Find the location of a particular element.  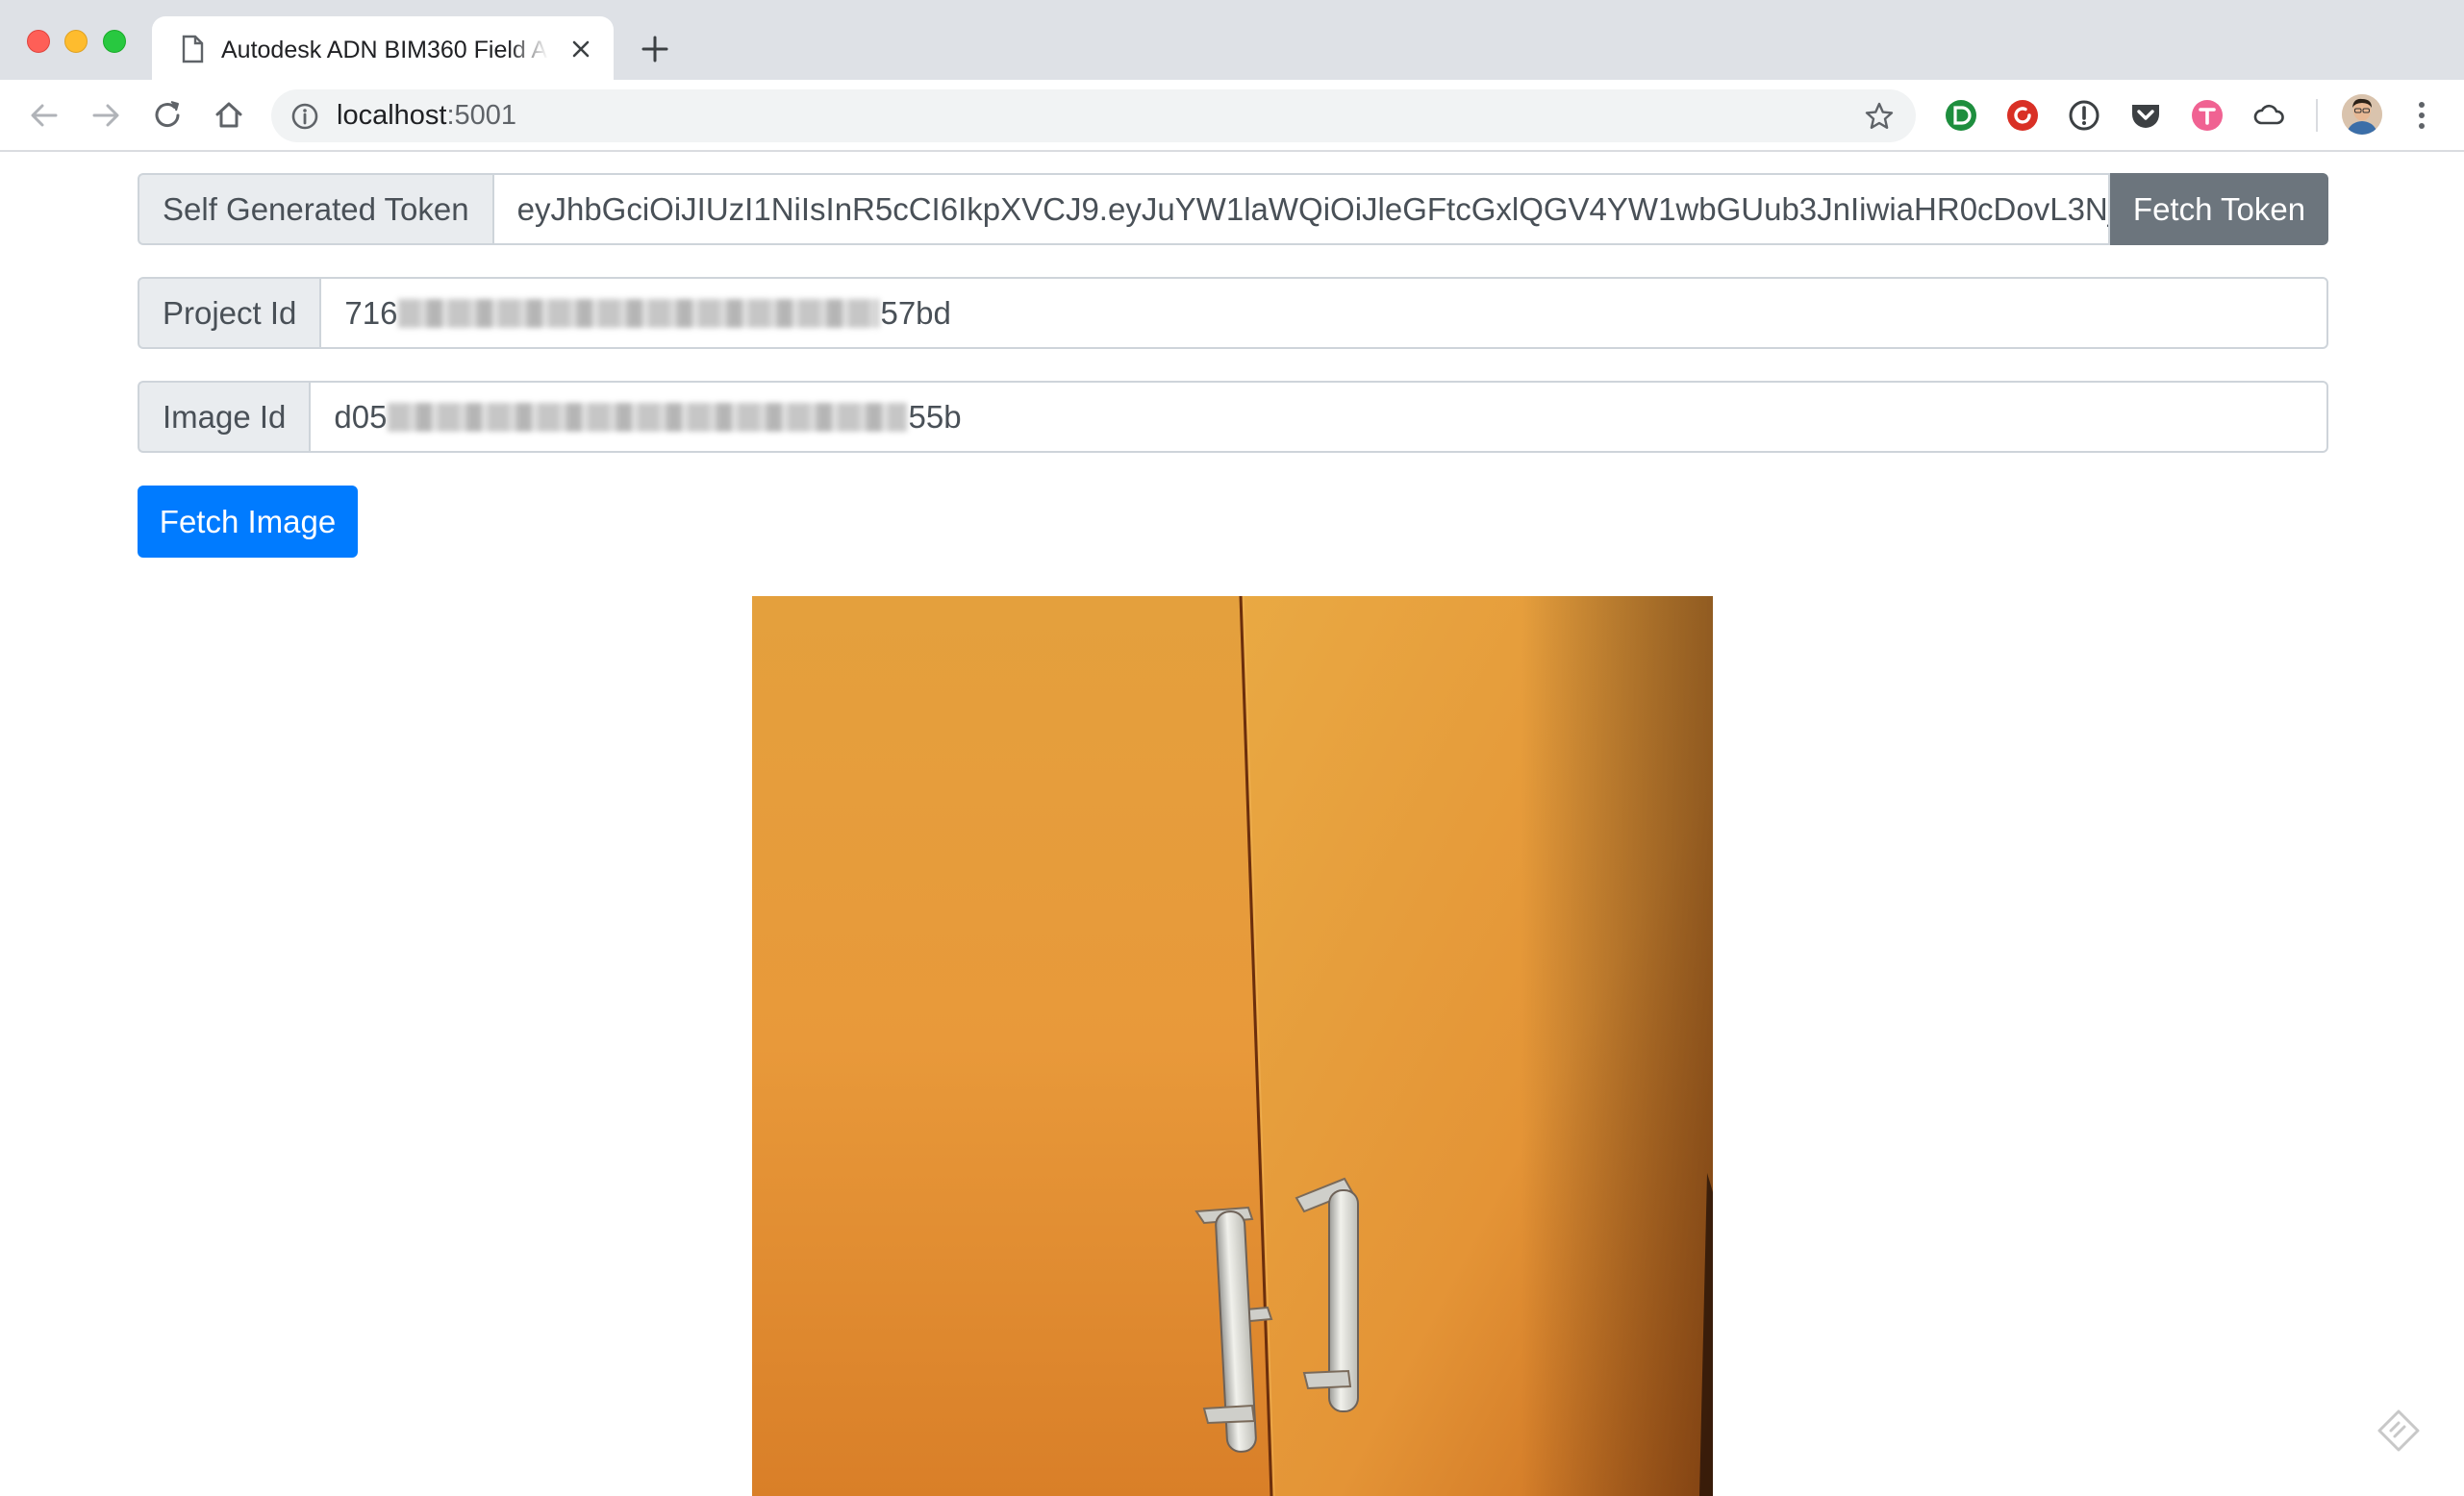

image-id-input: d05 55b is located at coordinates (1318, 417).